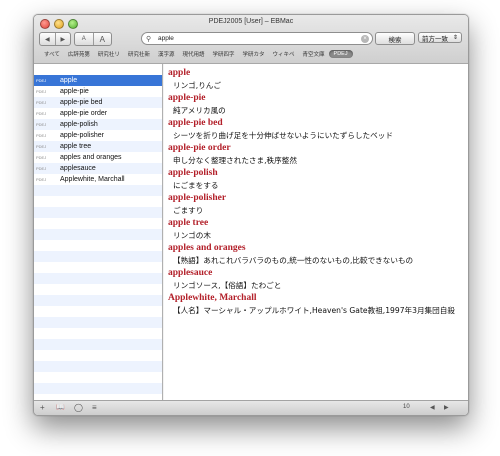  What do you see at coordinates (78, 168) in the screenshot?
I see `word-label: applesauce` at bounding box center [78, 168].